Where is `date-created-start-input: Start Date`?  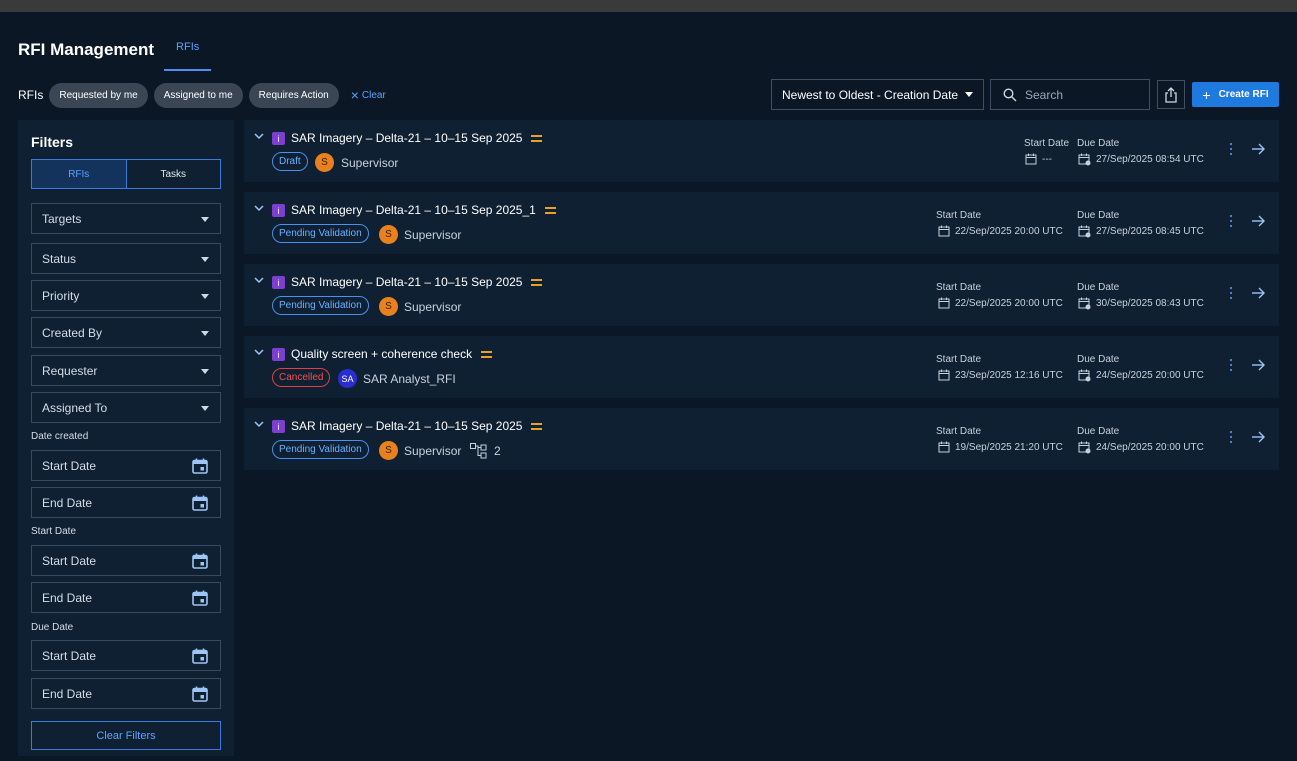
date-created-start-input: Start Date is located at coordinates (126, 465).